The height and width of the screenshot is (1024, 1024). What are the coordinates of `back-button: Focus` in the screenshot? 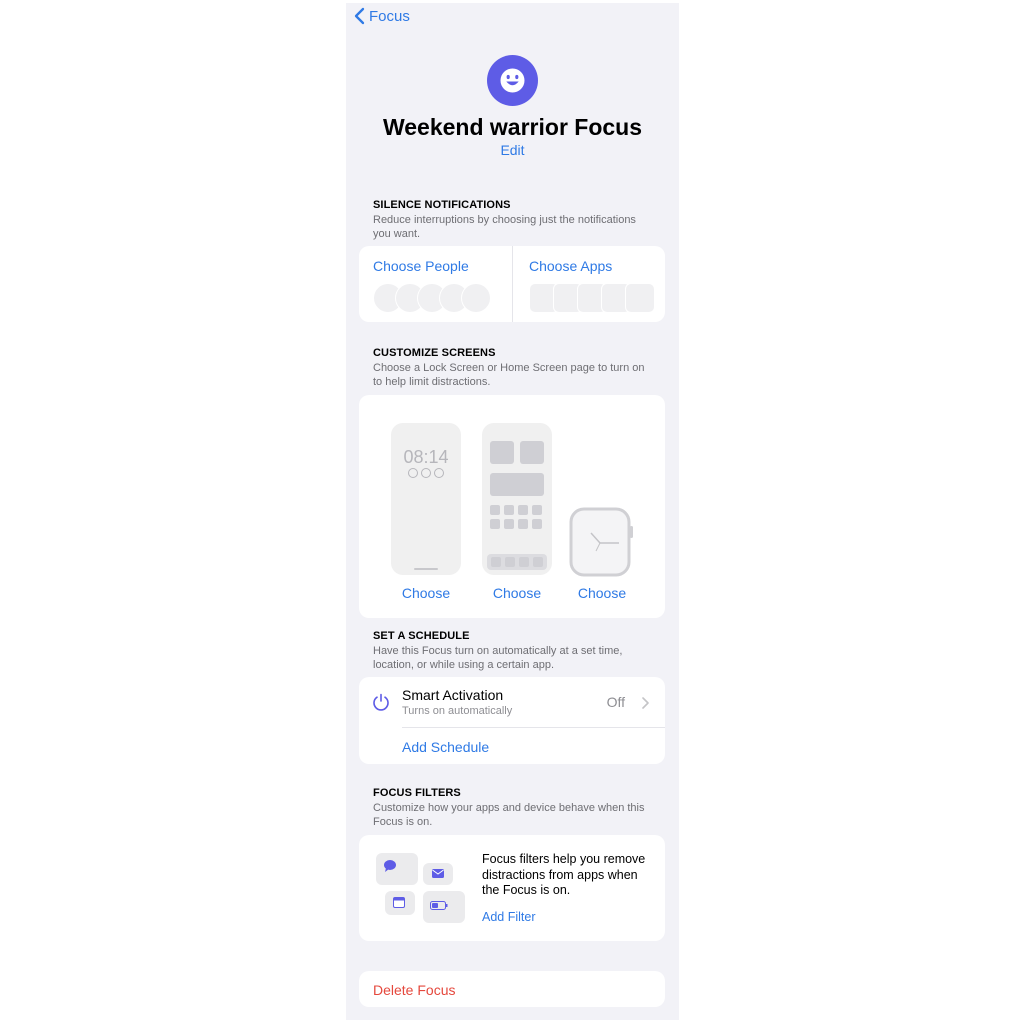 It's located at (382, 16).